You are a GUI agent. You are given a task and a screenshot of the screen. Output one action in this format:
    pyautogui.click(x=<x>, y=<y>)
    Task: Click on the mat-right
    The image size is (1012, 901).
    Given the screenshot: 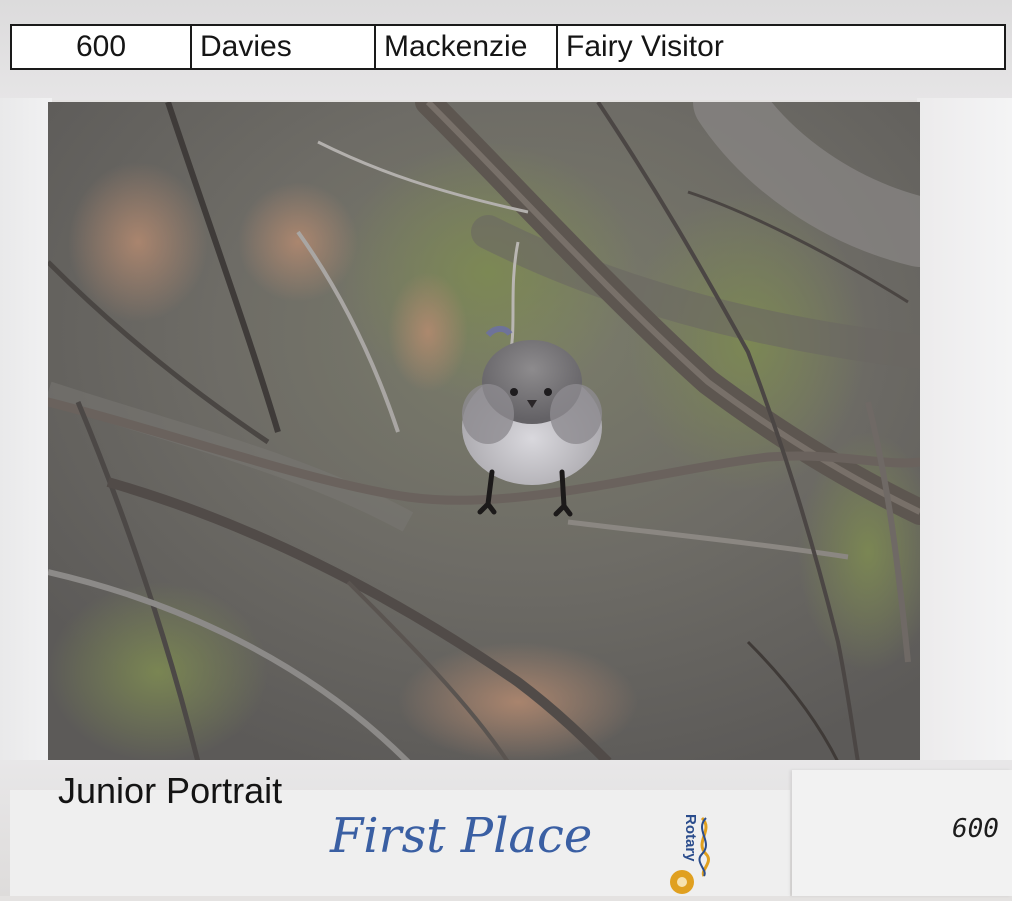 What is the action you would take?
    pyautogui.click(x=964, y=438)
    